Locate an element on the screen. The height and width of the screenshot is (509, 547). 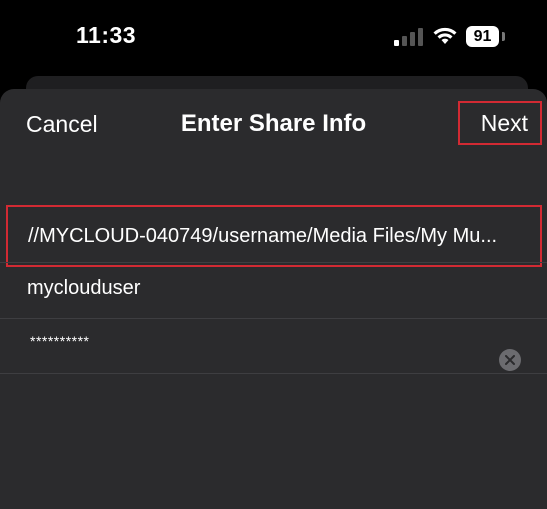
battery-icon: 91 is located at coordinates (482, 36).